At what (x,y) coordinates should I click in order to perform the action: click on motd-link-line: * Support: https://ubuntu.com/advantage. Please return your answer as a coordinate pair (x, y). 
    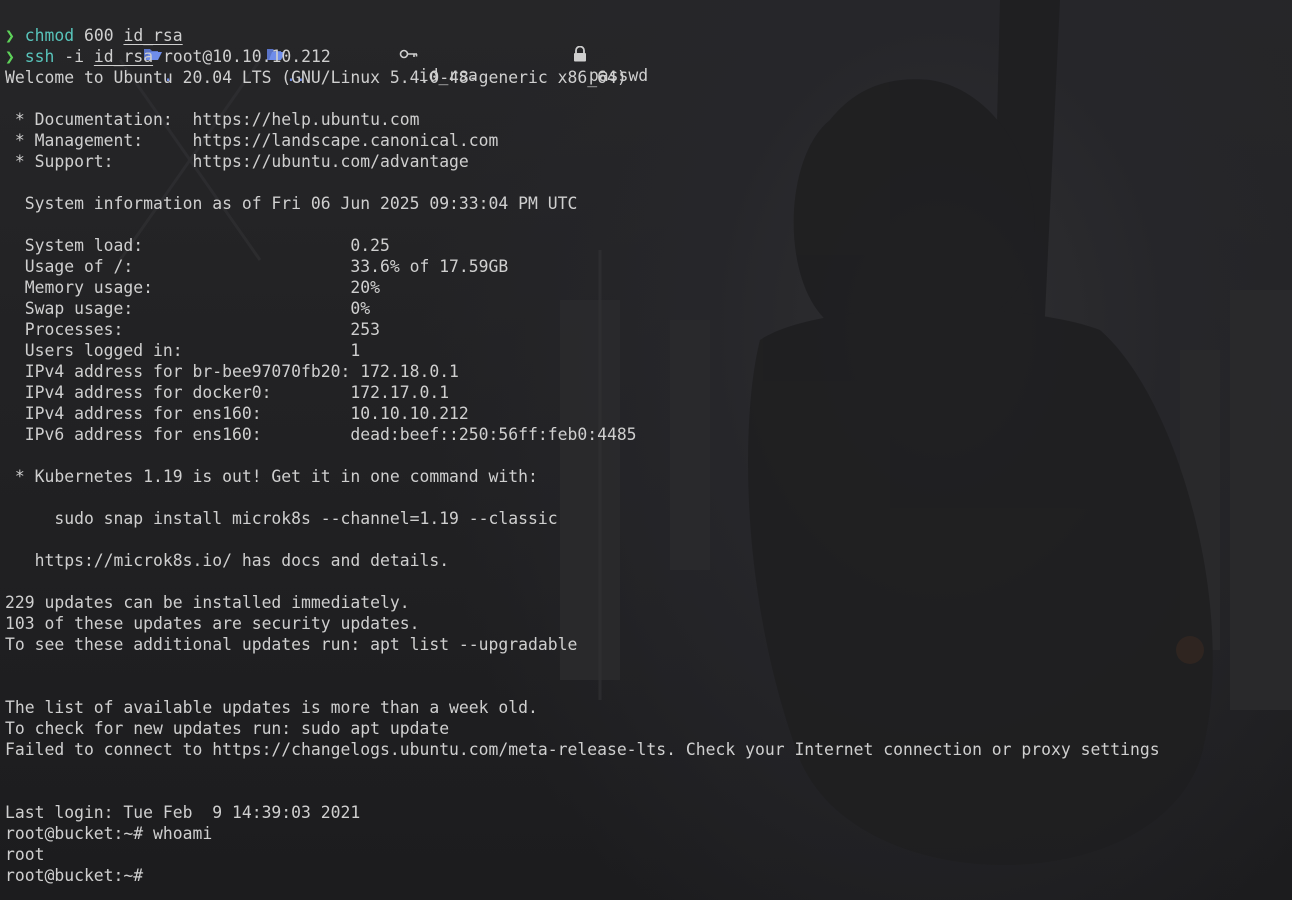
    Looking at the image, I should click on (237, 161).